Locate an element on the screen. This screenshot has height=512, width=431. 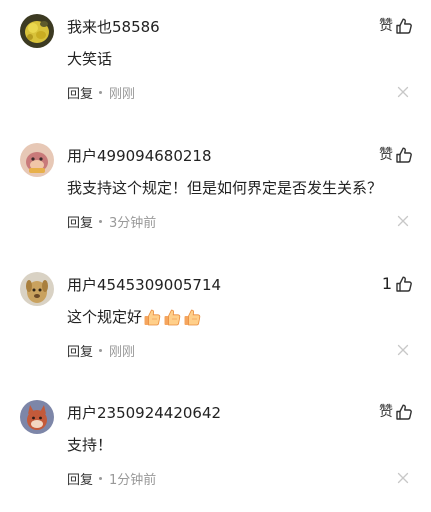
cartoon-pig-avatar-icon is located at coordinates (37, 160).